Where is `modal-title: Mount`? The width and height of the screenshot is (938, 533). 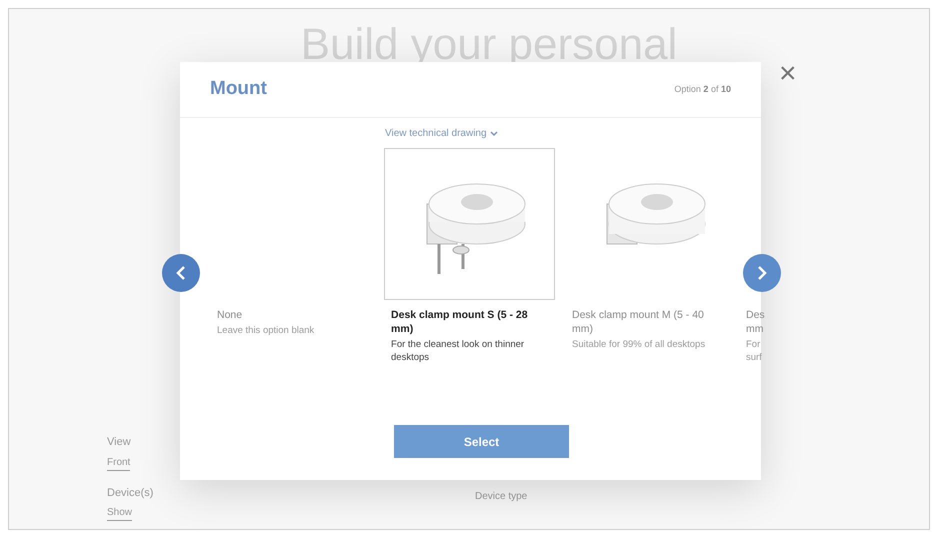
modal-title: Mount is located at coordinates (238, 89).